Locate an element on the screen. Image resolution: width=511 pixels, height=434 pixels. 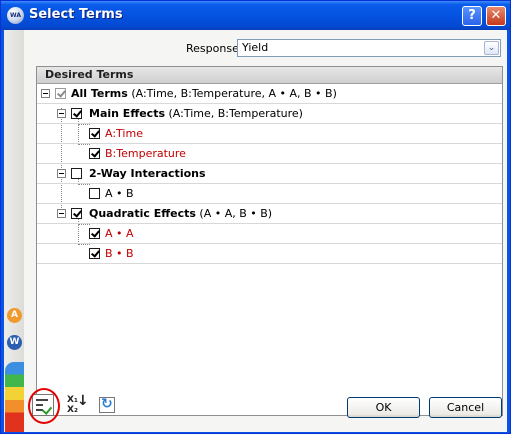
label-b-b: B • B is located at coordinates (119, 253).